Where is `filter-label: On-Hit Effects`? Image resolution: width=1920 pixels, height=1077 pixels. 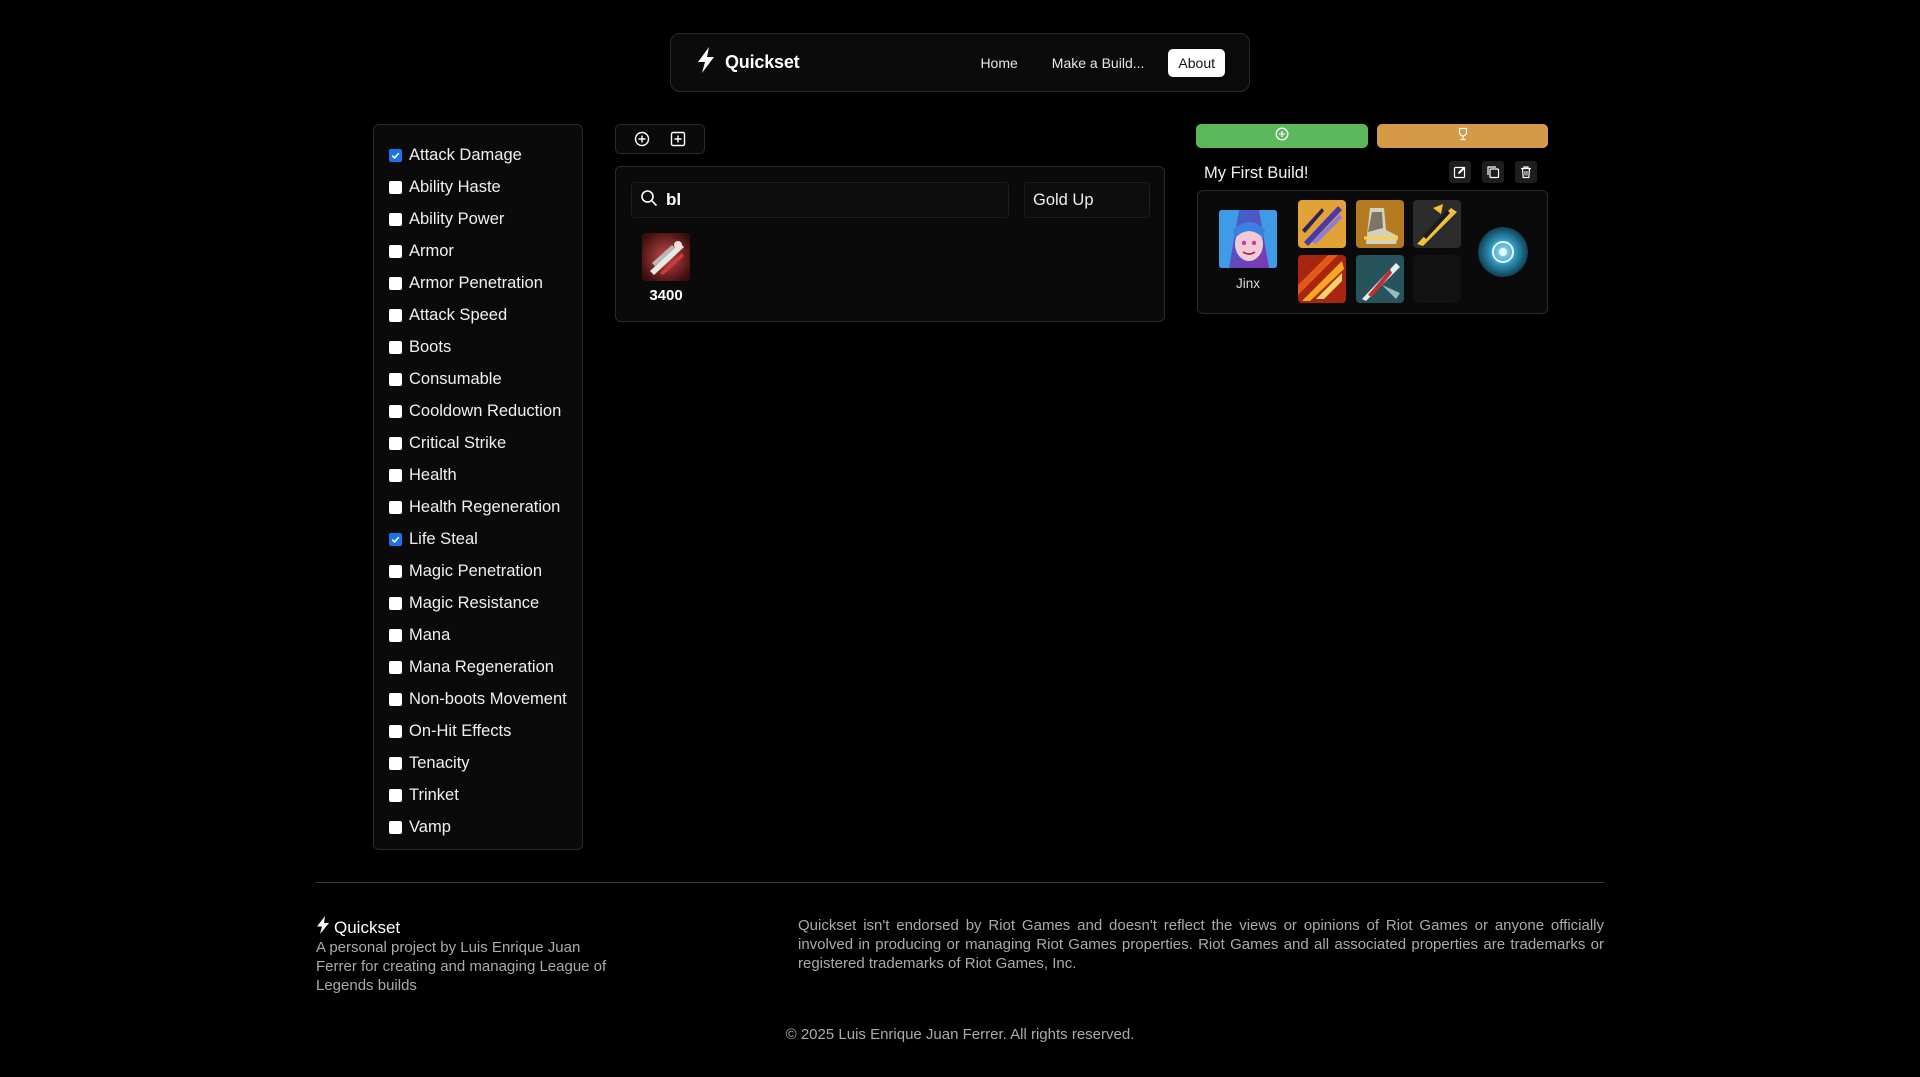 filter-label: On-Hit Effects is located at coordinates (460, 730).